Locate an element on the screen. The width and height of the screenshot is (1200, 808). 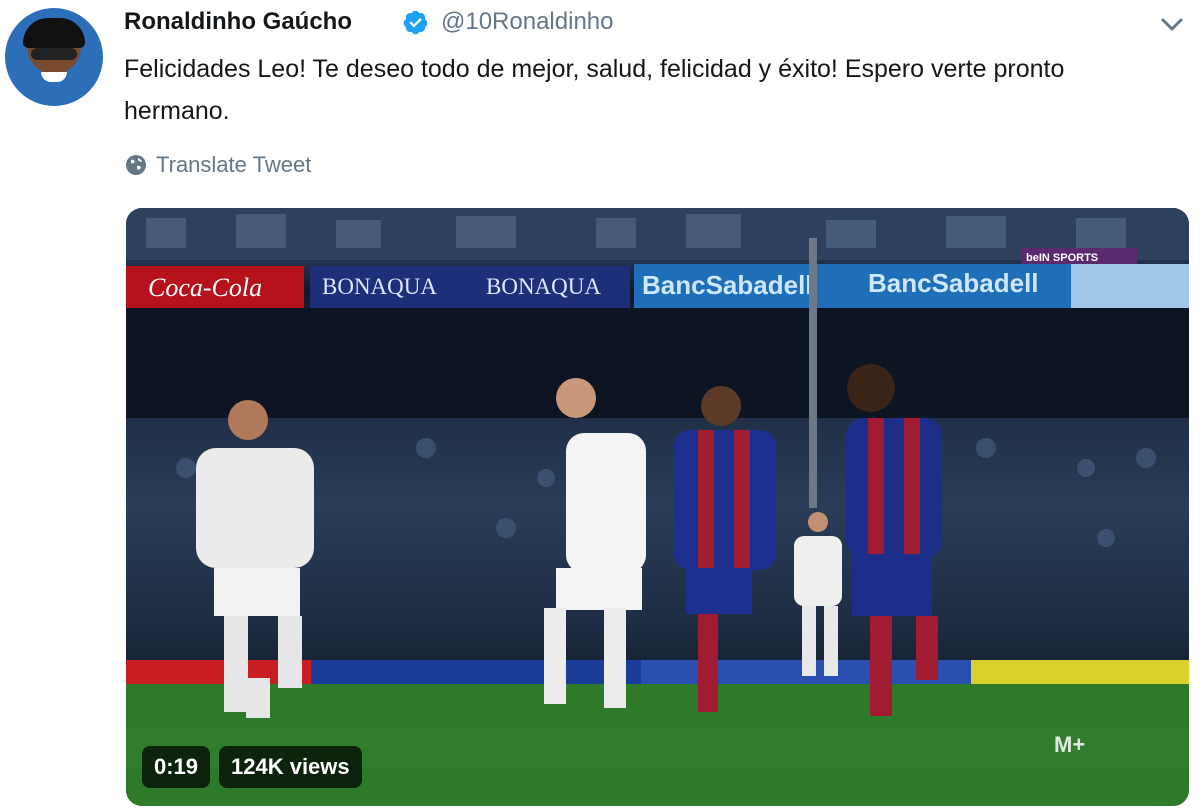
author-name: Ronaldinho Gaúcho is located at coordinates (238, 22).